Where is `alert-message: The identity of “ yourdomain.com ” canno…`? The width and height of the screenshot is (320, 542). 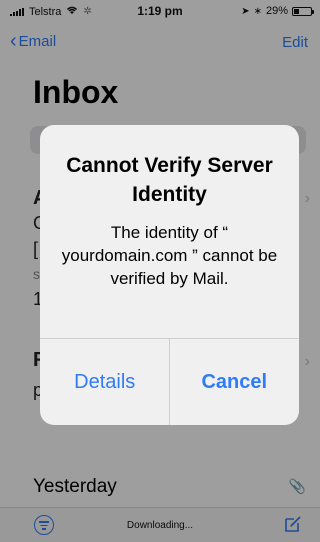 alert-message: The identity of “ yourdomain.com ” canno… is located at coordinates (169, 255).